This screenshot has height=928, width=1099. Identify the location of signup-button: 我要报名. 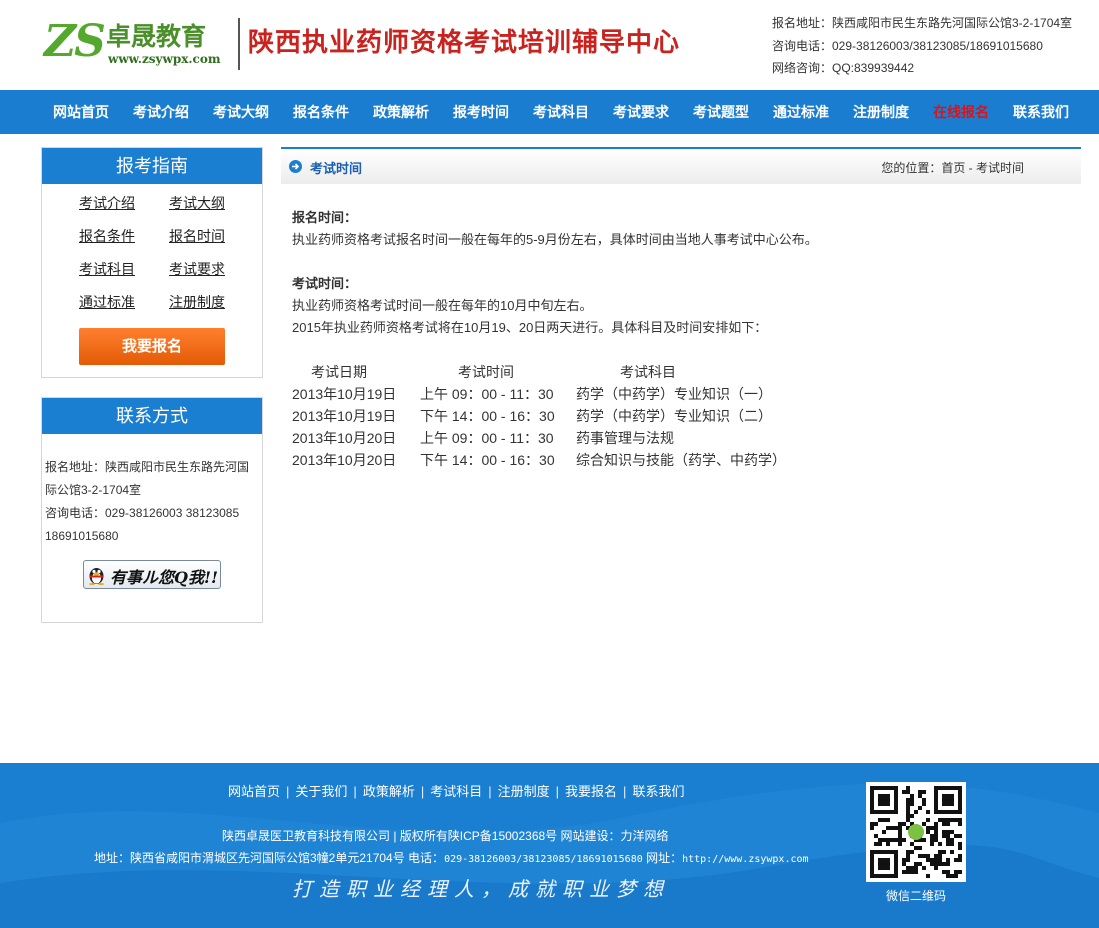
(152, 346).